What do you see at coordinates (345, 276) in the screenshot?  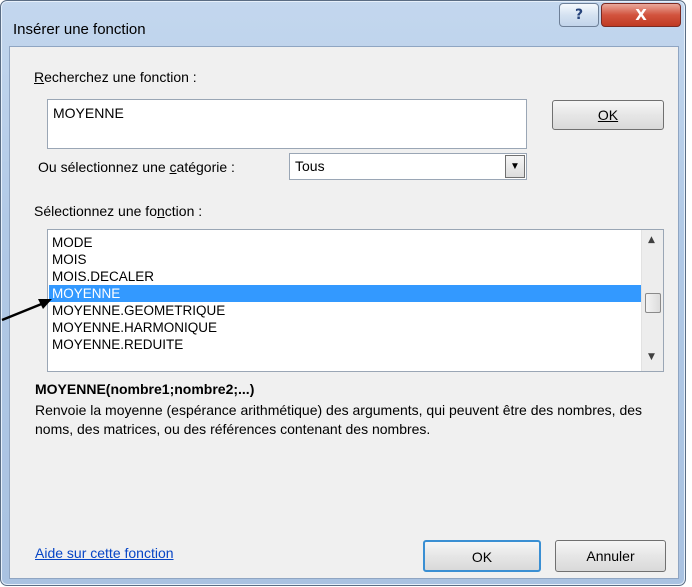 I see `list-item: MOIS.DECALER` at bounding box center [345, 276].